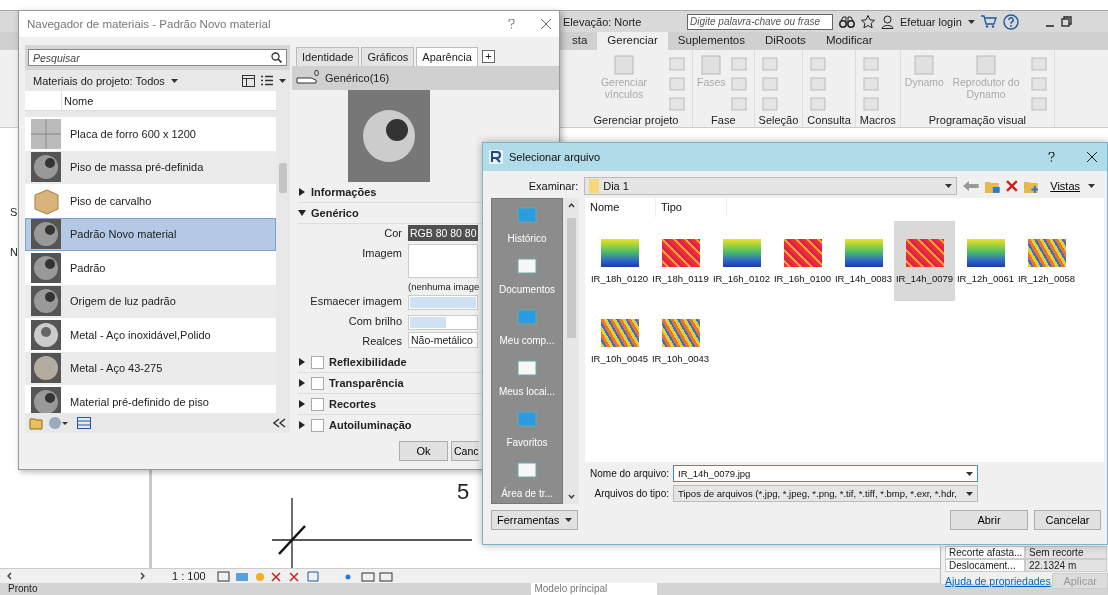 The height and width of the screenshot is (595, 1108). What do you see at coordinates (150, 301) in the screenshot?
I see `material-row: Origem de luz padrão` at bounding box center [150, 301].